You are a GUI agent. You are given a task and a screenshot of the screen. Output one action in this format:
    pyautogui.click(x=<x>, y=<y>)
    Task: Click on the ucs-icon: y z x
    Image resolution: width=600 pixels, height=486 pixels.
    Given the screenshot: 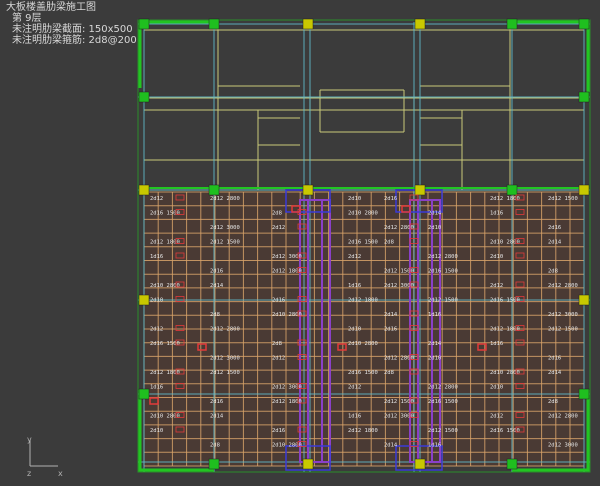 What is the action you would take?
    pyautogui.click(x=45, y=456)
    